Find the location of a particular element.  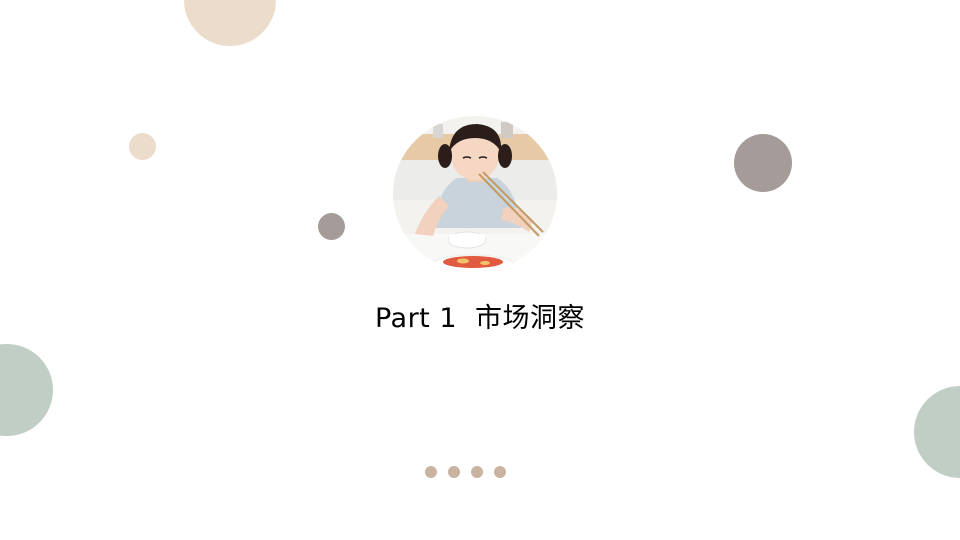

decorative-circle-beige-top is located at coordinates (230, 23).